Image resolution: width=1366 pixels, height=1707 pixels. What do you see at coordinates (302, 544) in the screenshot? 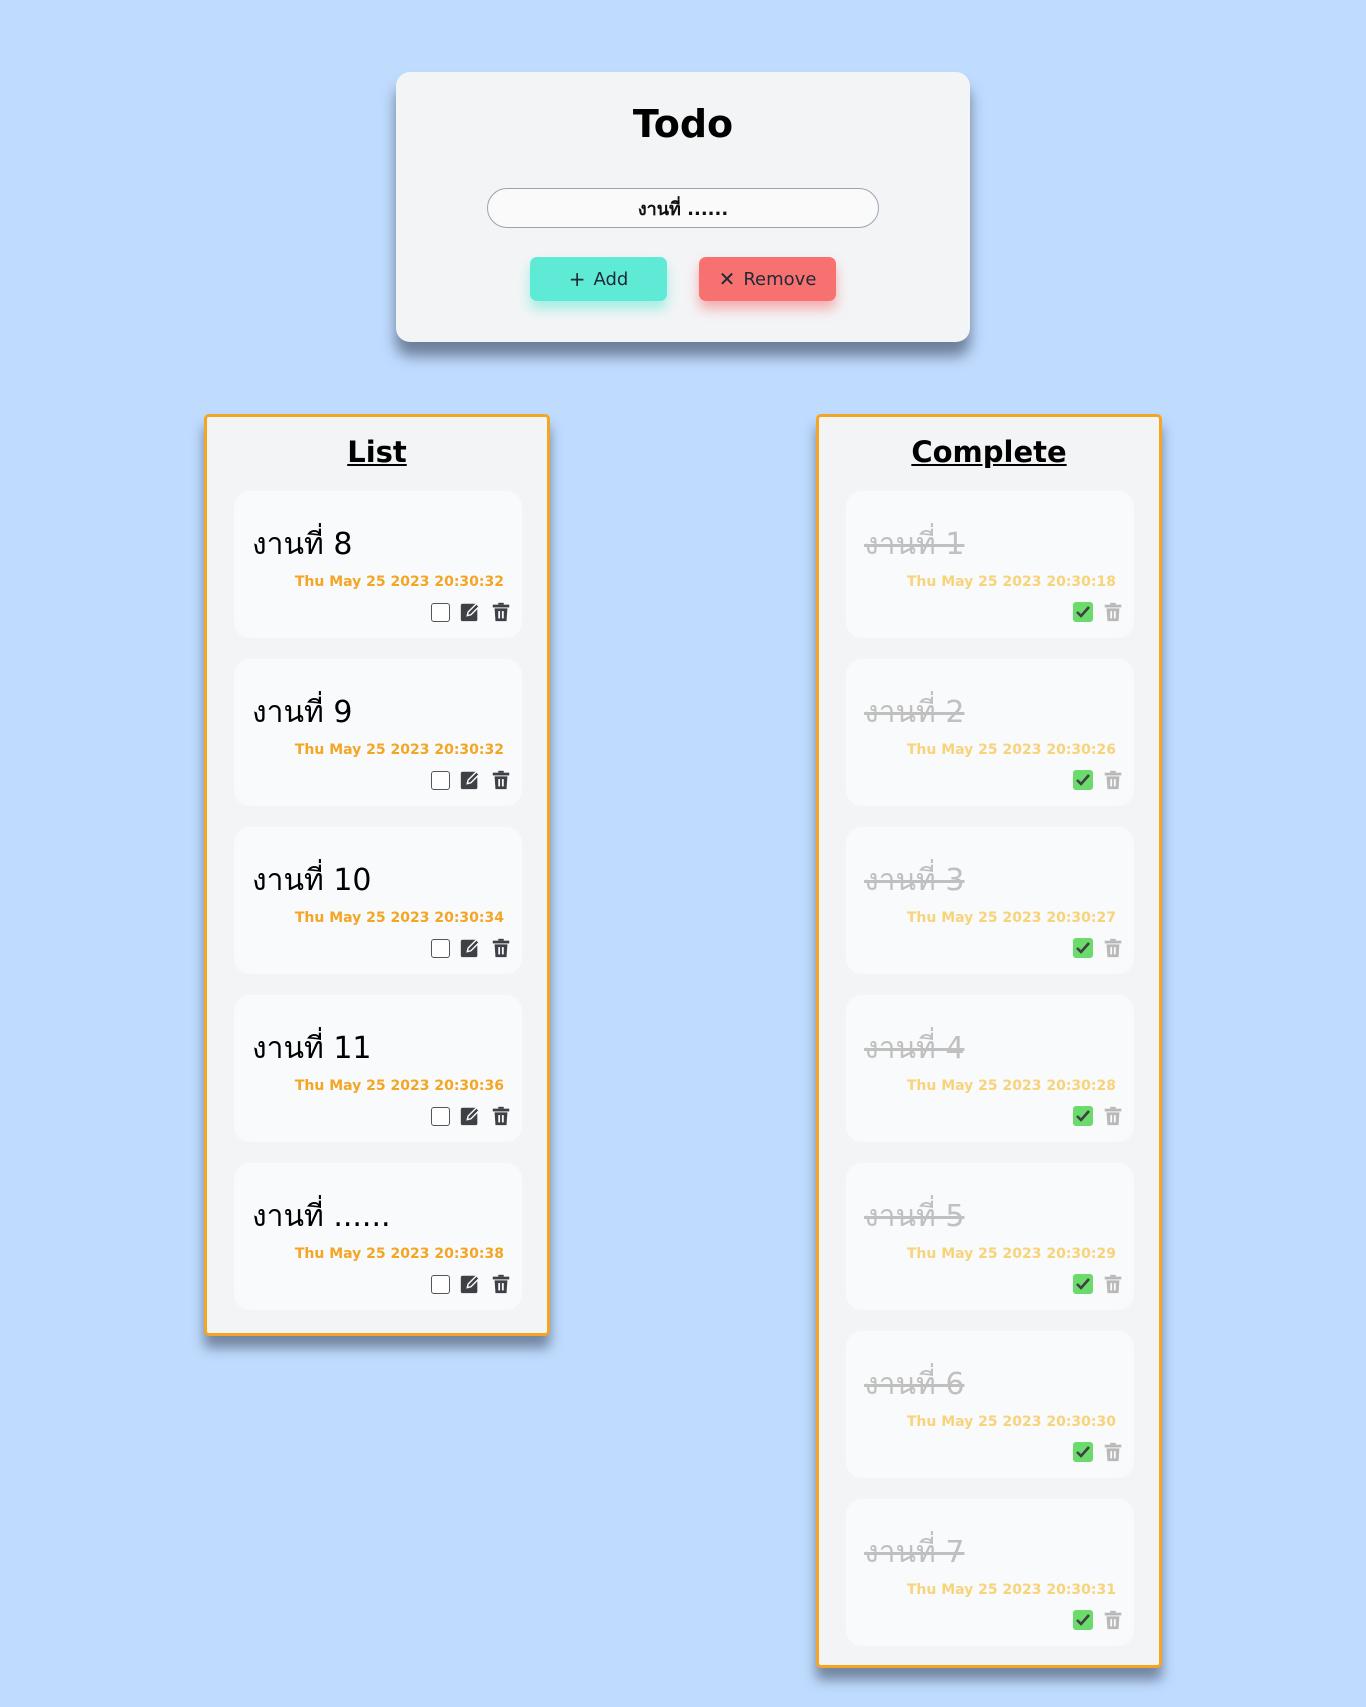
I see `item-name: งานที่ 8` at bounding box center [302, 544].